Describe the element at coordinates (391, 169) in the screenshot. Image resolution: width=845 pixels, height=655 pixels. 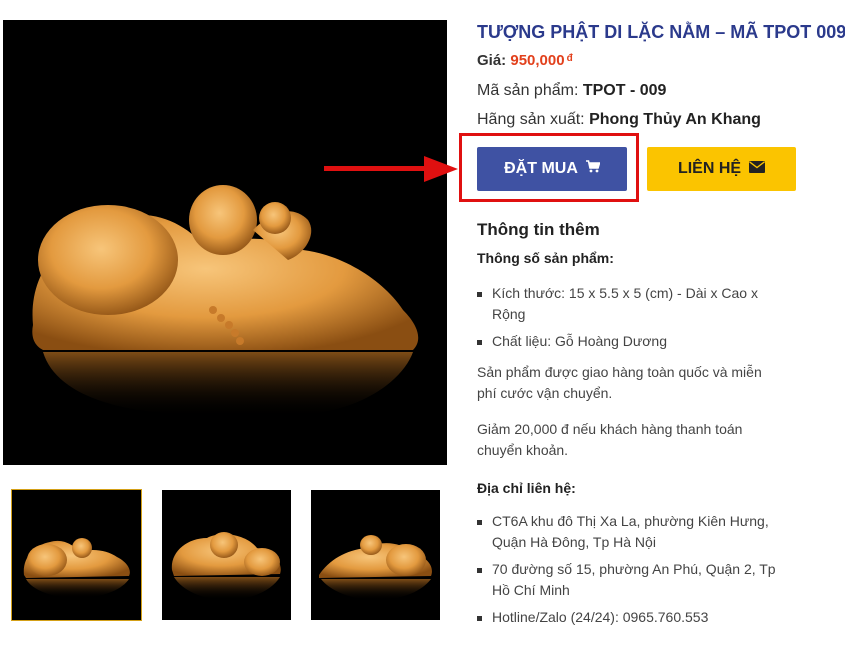
I see `annotation-arrow-icon` at that location.